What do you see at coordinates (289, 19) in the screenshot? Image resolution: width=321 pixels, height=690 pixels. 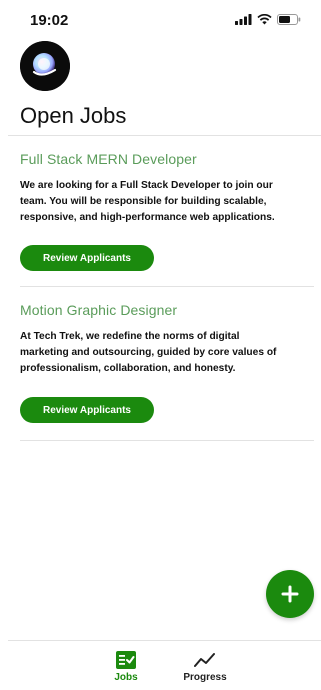 I see `battery-icon` at bounding box center [289, 19].